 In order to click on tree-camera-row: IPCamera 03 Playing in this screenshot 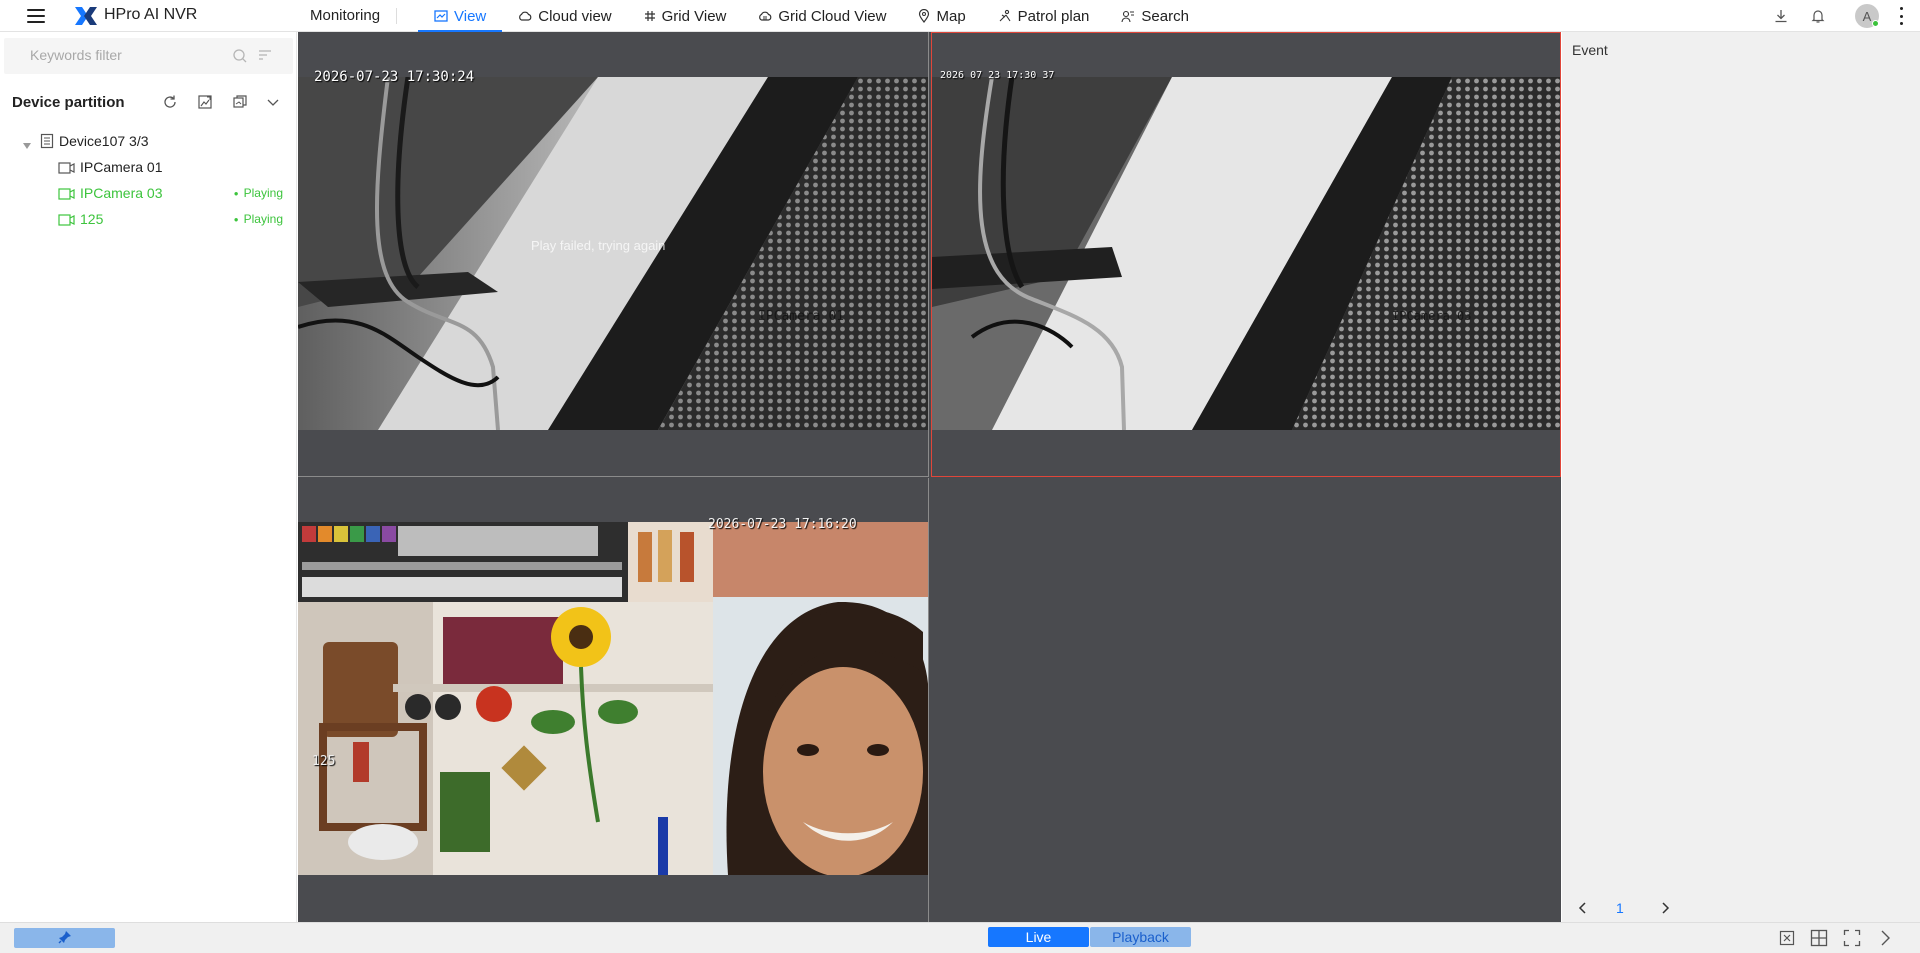, I will do `click(148, 193)`.